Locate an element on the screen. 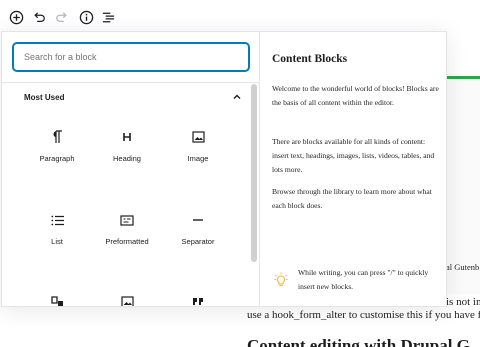 The height and width of the screenshot is (347, 480). info-button is located at coordinates (86, 17).